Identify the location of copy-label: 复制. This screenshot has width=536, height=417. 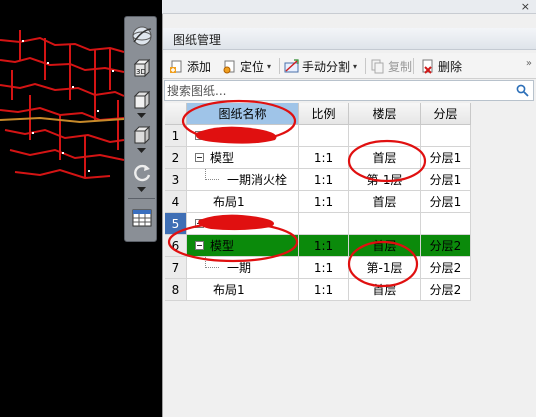
(400, 66).